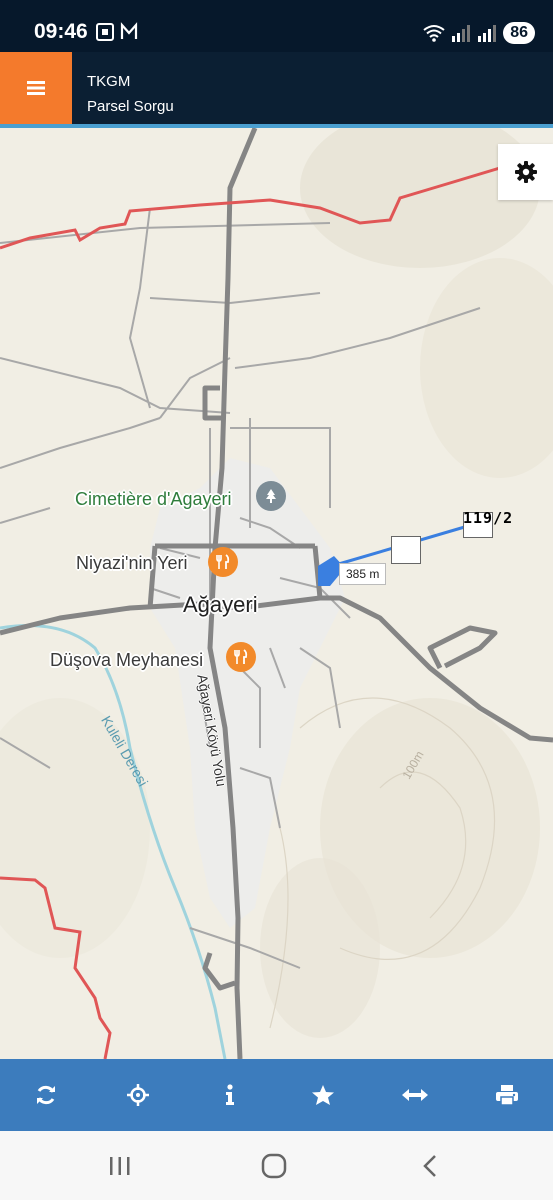 The height and width of the screenshot is (1200, 553). Describe the element at coordinates (117, 31) in the screenshot. I see `notification-icons` at that location.